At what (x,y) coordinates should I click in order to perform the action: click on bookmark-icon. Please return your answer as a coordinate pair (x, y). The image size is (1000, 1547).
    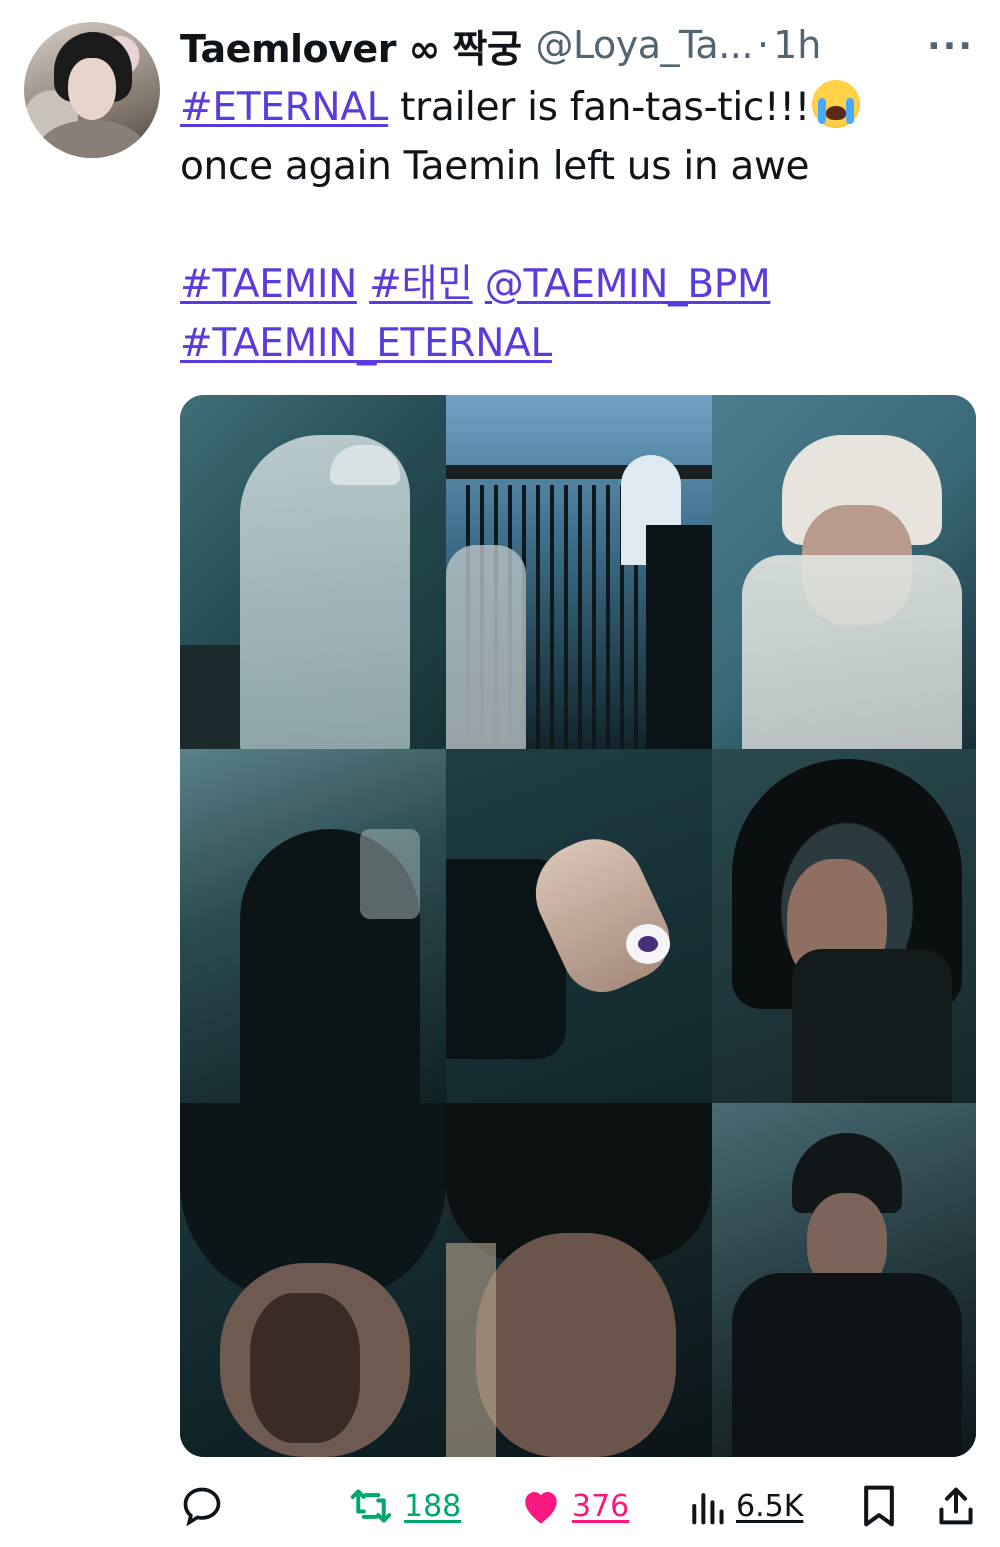
    Looking at the image, I should click on (879, 1506).